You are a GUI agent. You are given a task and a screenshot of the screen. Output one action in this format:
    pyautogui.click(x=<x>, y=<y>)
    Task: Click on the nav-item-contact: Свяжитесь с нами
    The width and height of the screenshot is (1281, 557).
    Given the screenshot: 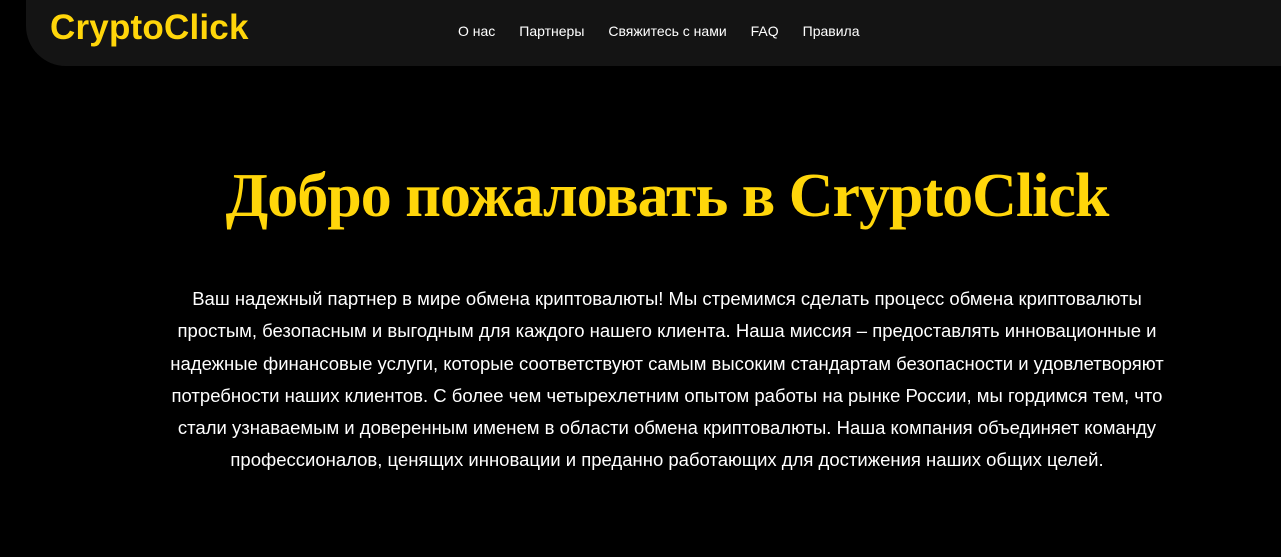 What is the action you would take?
    pyautogui.click(x=667, y=31)
    